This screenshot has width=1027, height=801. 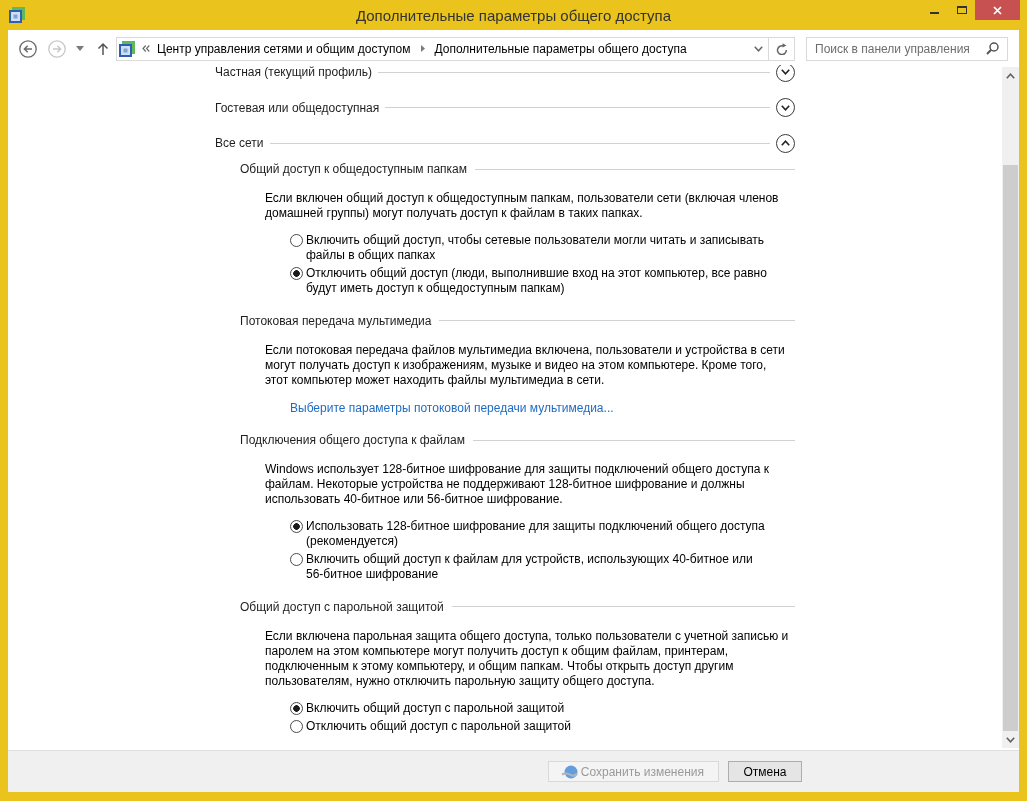 I want to click on breadcrumb-separator-icon, so click(x=422, y=48).